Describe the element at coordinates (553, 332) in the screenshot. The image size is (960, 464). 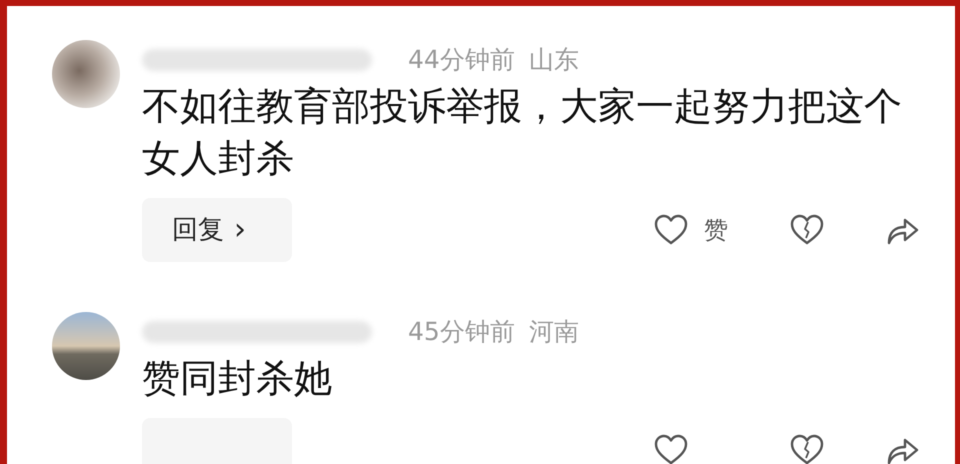
I see `comment-location: 河南` at that location.